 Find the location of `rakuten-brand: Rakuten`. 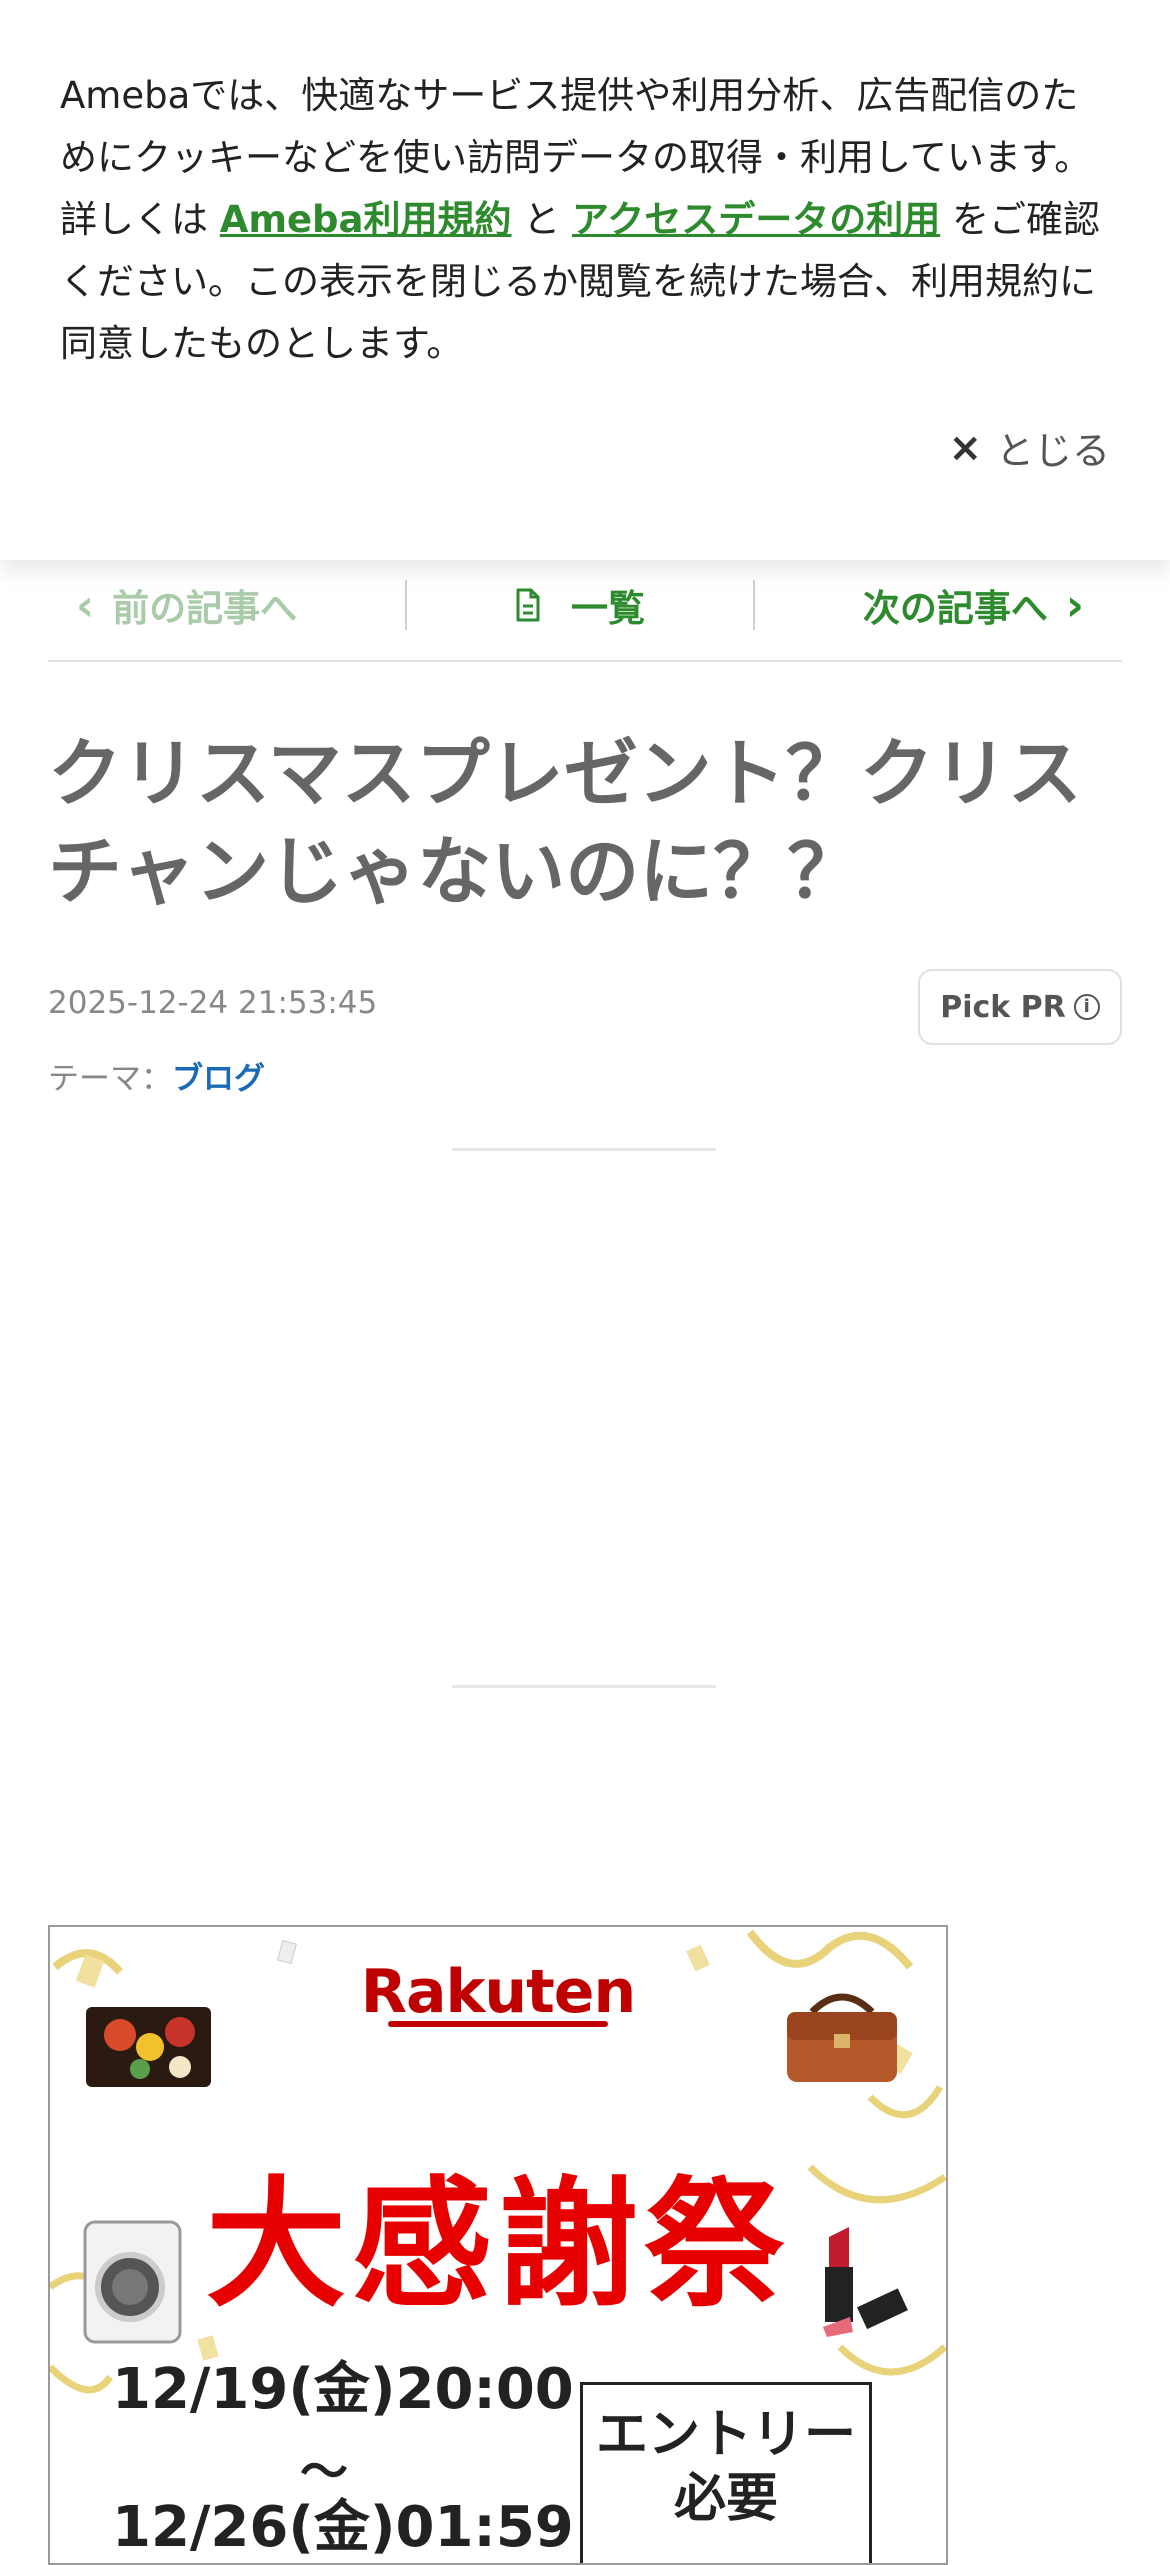

rakuten-brand: Rakuten is located at coordinates (498, 1992).